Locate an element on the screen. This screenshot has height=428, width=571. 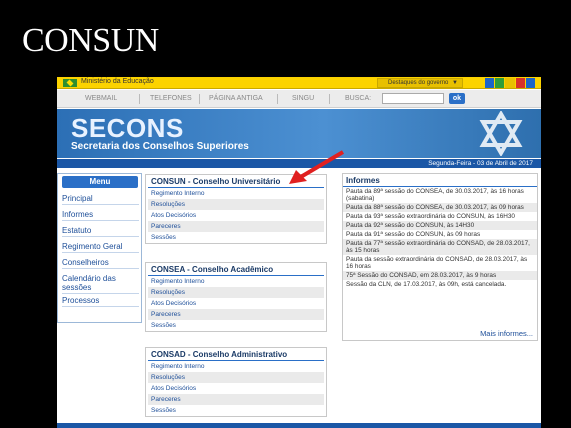
search-ok-button: ok is located at coordinates (457, 98).